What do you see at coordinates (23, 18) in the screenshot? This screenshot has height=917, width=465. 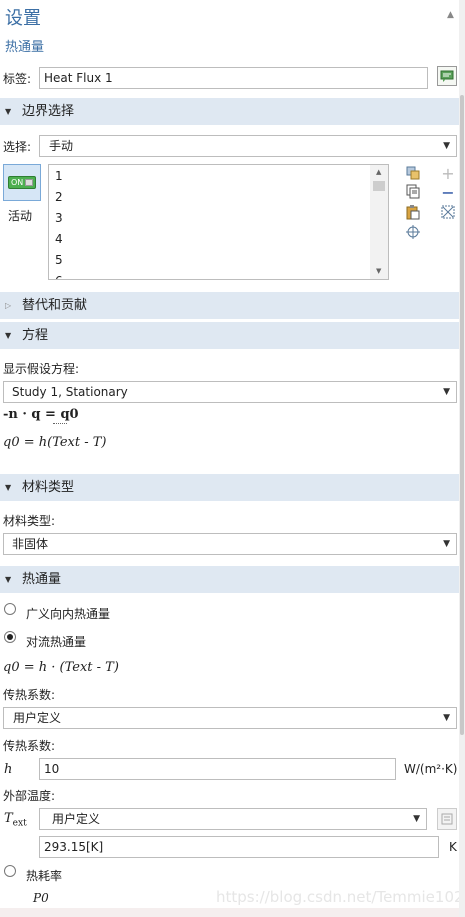 I see `page-title: 设置` at bounding box center [23, 18].